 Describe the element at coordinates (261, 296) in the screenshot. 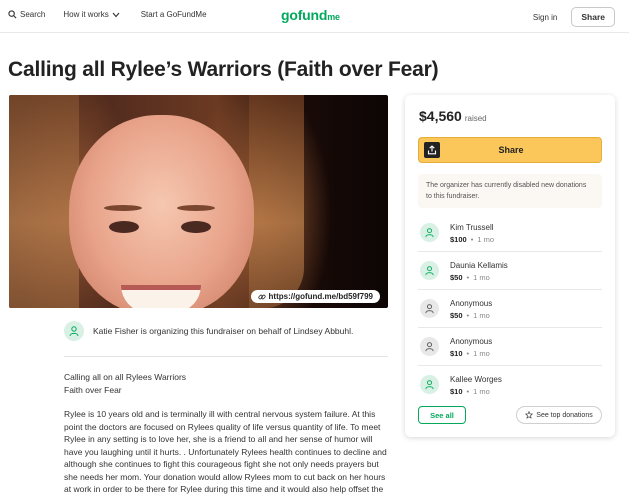

I see `link-icon` at that location.